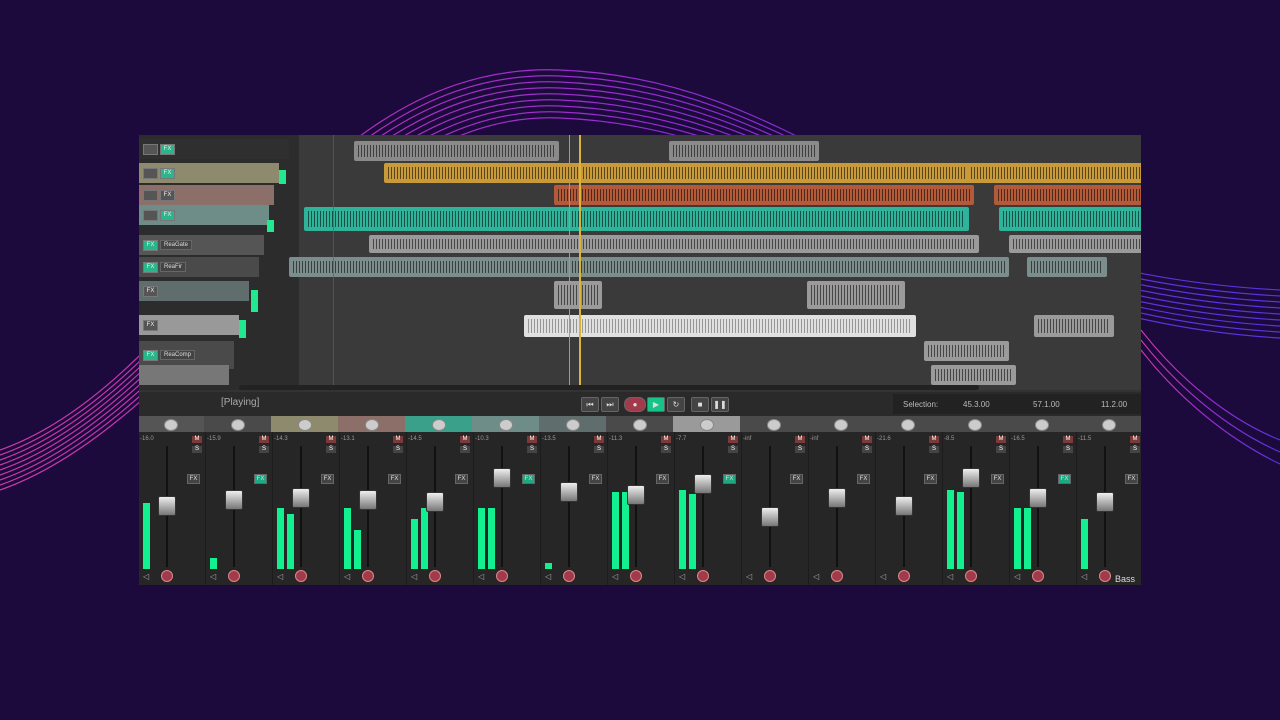  I want to click on plugin-slot: ReaComp, so click(178, 355).